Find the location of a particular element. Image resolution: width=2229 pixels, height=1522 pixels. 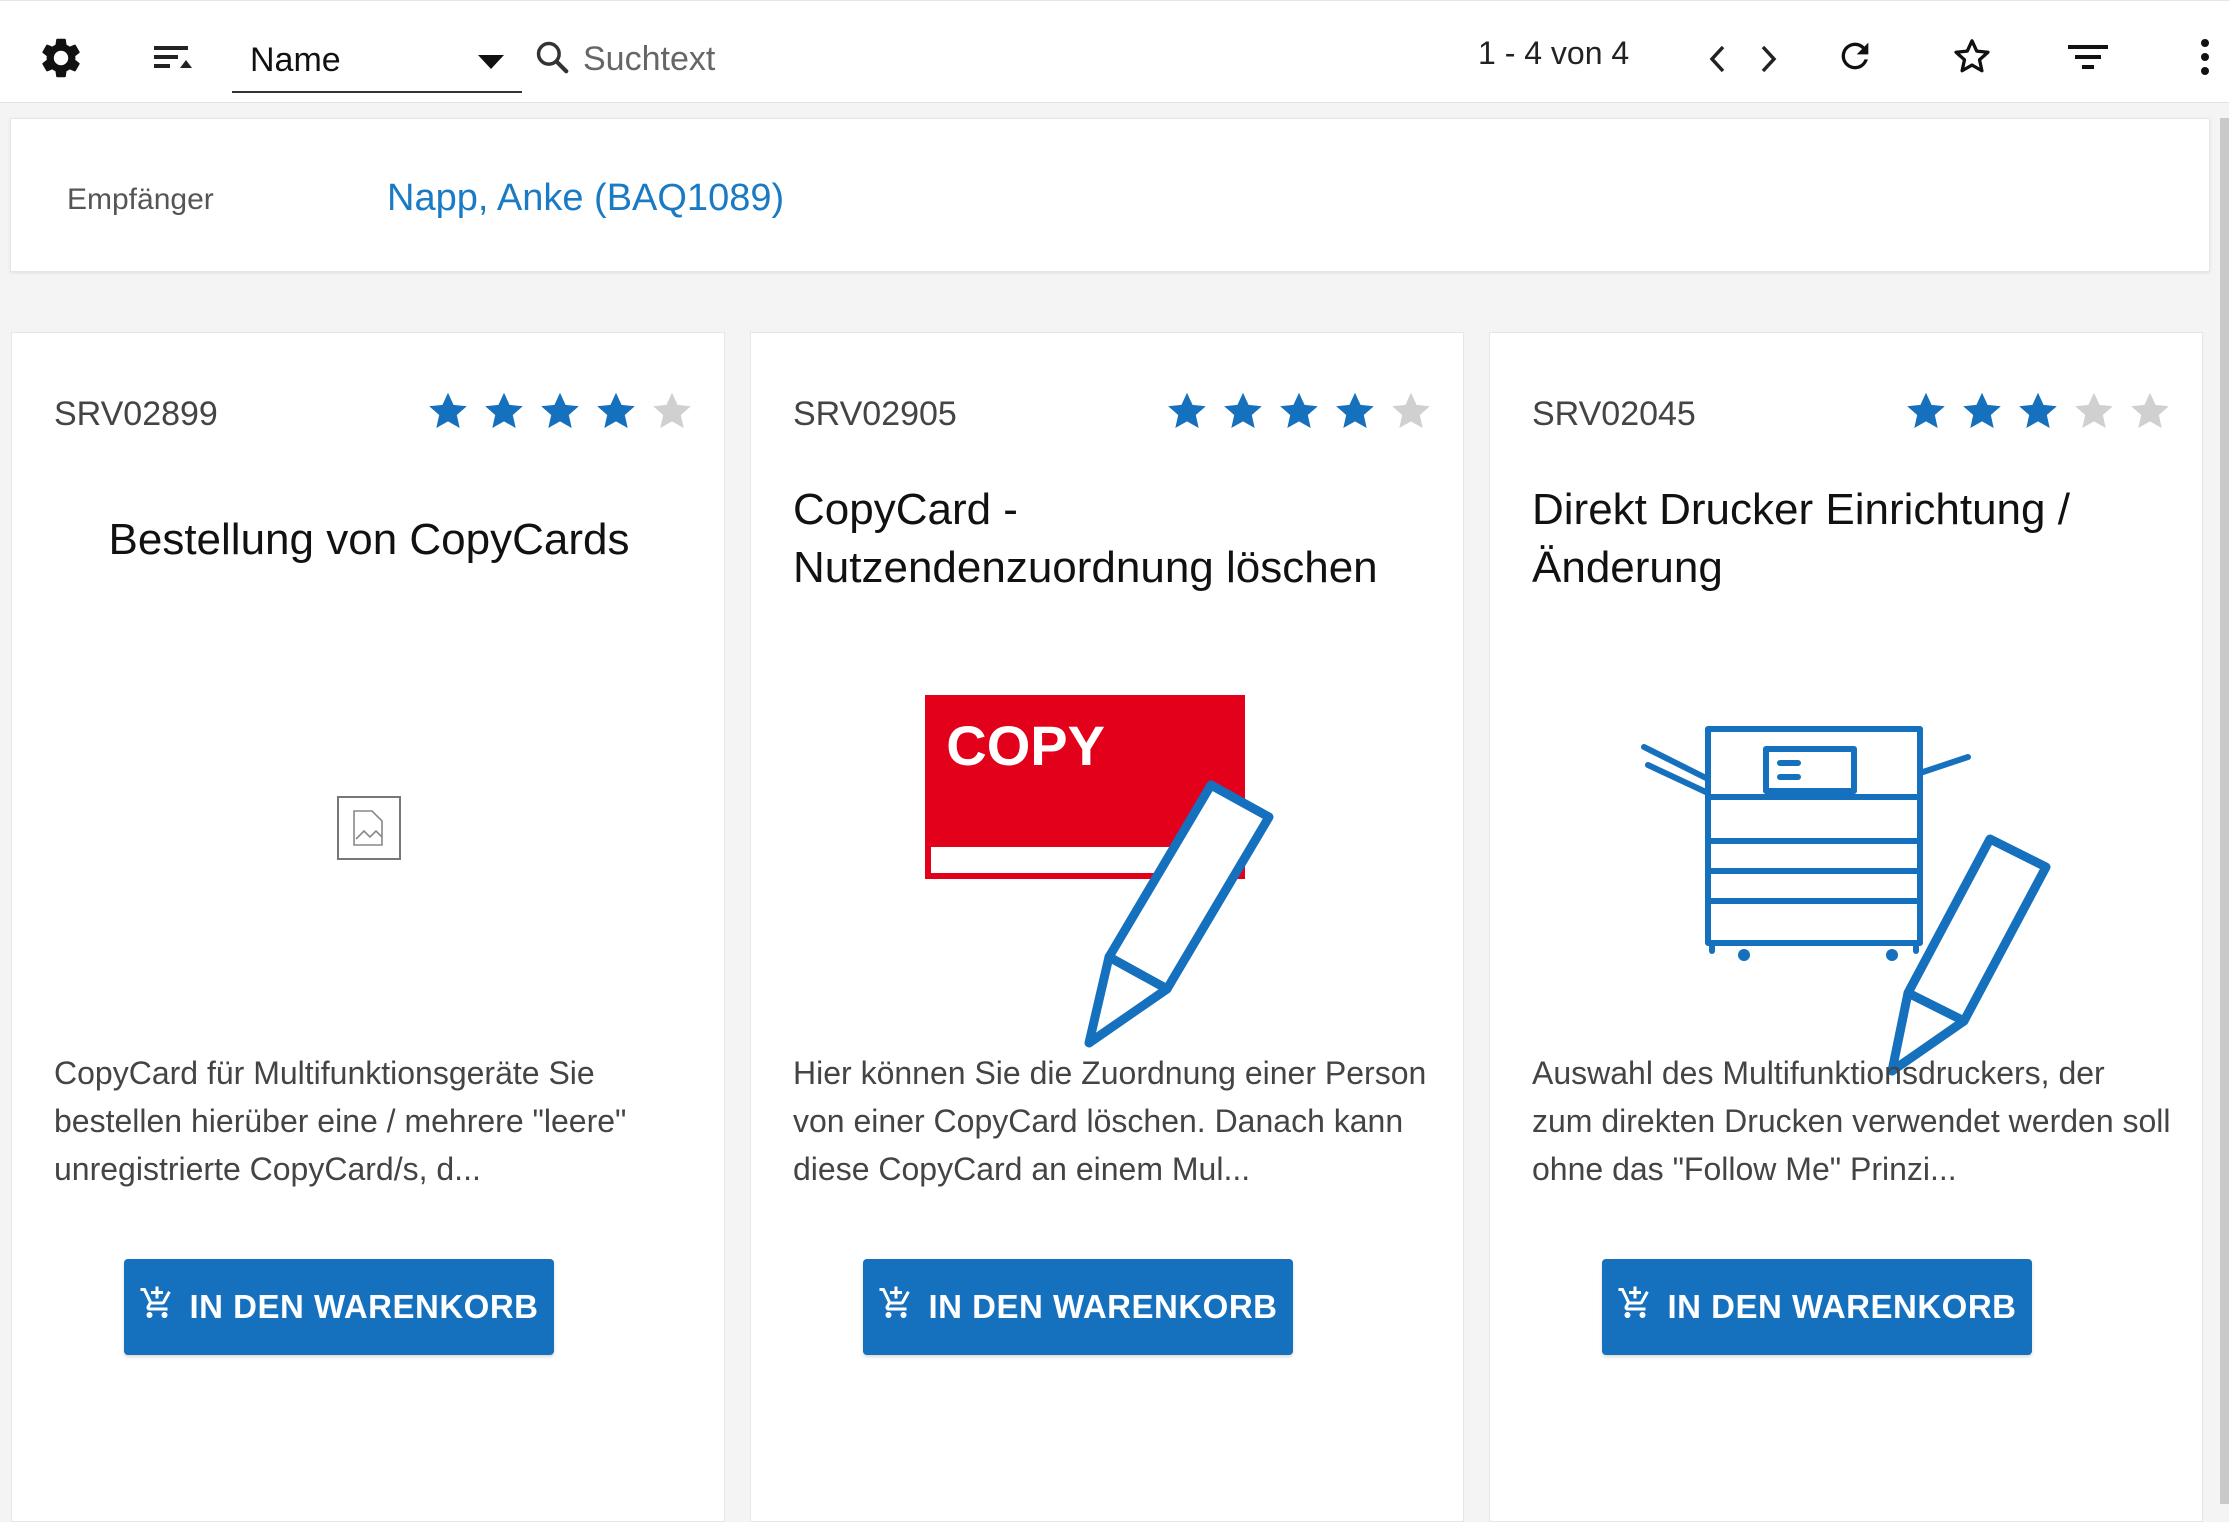

service-code: SRV02045 is located at coordinates (1614, 414).